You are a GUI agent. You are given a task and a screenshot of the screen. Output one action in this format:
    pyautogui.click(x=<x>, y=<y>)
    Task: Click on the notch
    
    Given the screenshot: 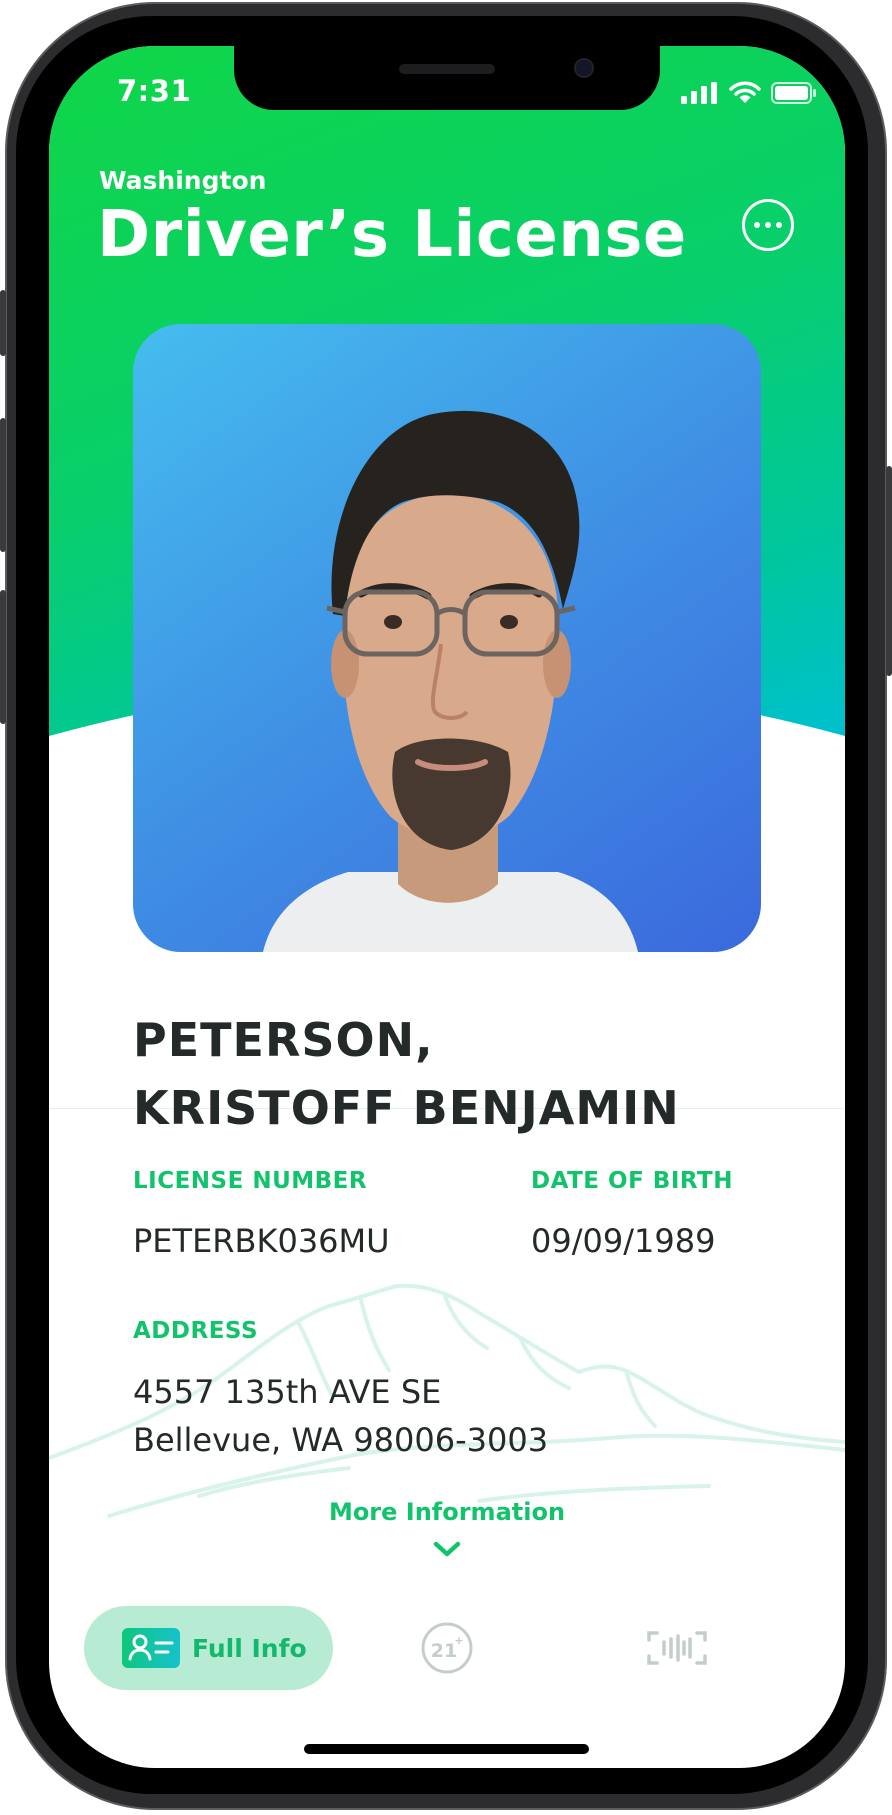 What is the action you would take?
    pyautogui.click(x=447, y=78)
    